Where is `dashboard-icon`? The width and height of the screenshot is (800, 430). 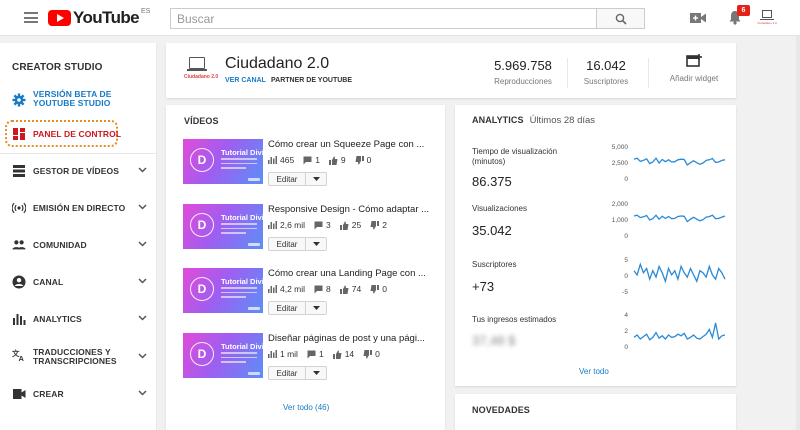
dashboard-icon is located at coordinates (19, 134).